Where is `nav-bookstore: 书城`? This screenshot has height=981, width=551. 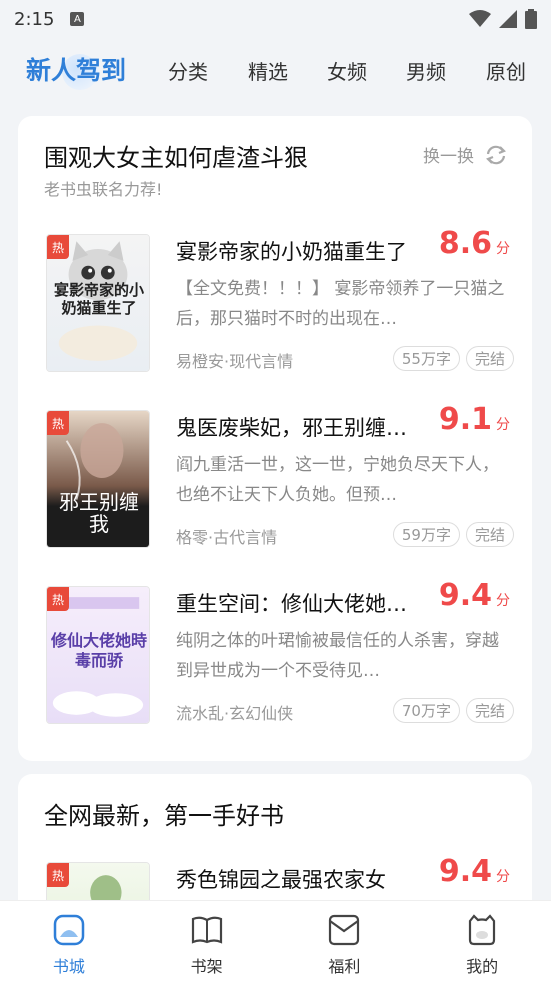 nav-bookstore: 书城 is located at coordinates (69, 941).